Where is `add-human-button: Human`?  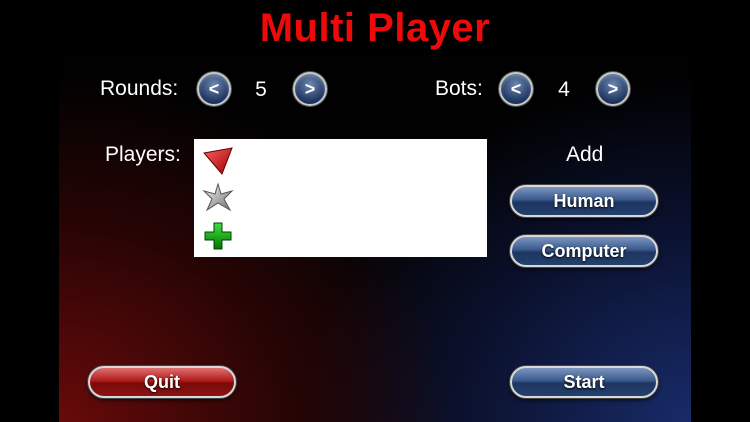
add-human-button: Human is located at coordinates (584, 201).